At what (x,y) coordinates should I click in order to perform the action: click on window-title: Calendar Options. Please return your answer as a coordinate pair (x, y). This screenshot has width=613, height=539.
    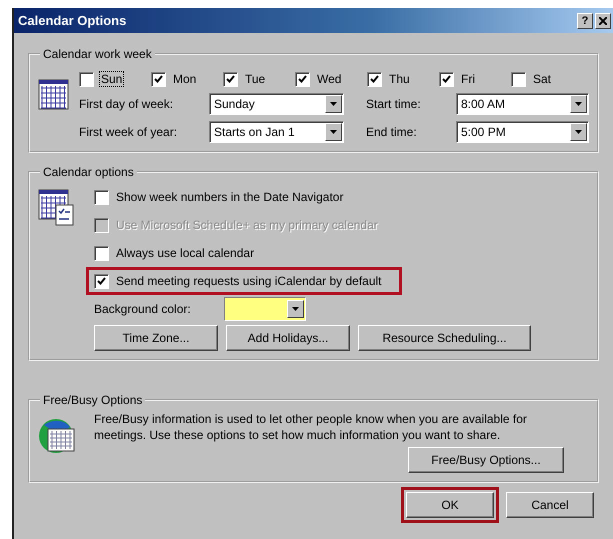
    Looking at the image, I should click on (72, 20).